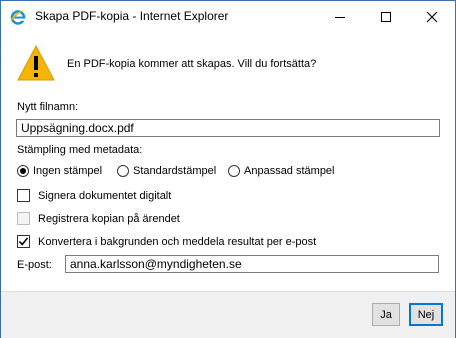 The height and width of the screenshot is (338, 456). Describe the element at coordinates (175, 171) in the screenshot. I see `radio-label: Standardstämpel` at that location.